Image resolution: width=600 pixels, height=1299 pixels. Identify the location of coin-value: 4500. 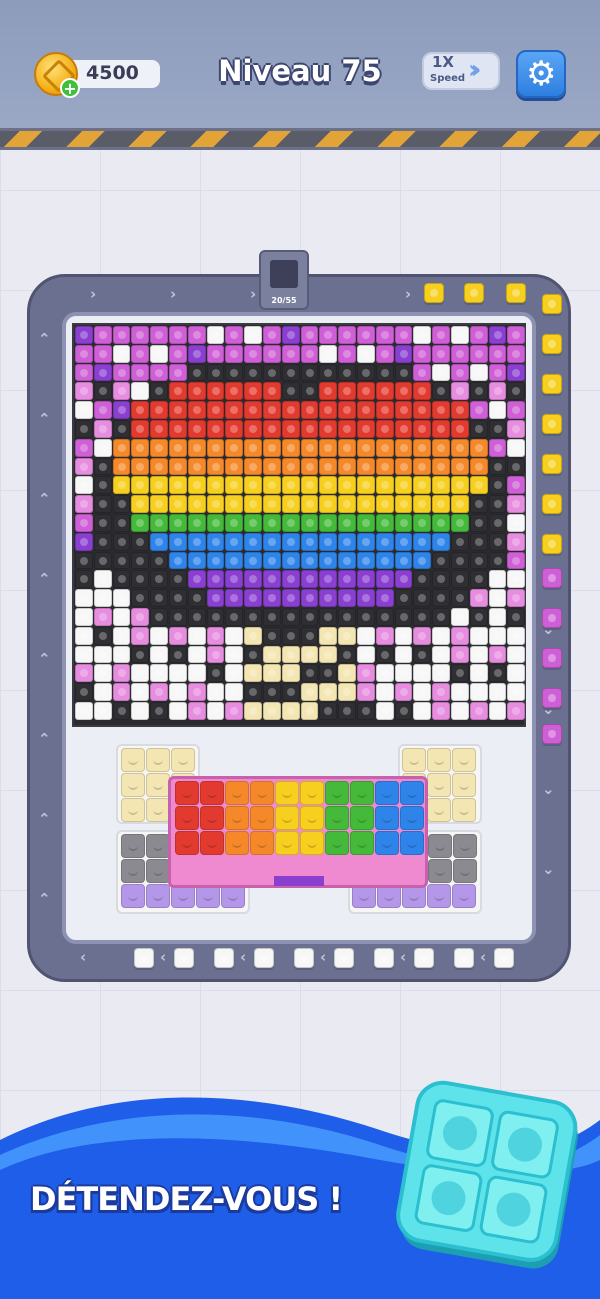
(112, 73).